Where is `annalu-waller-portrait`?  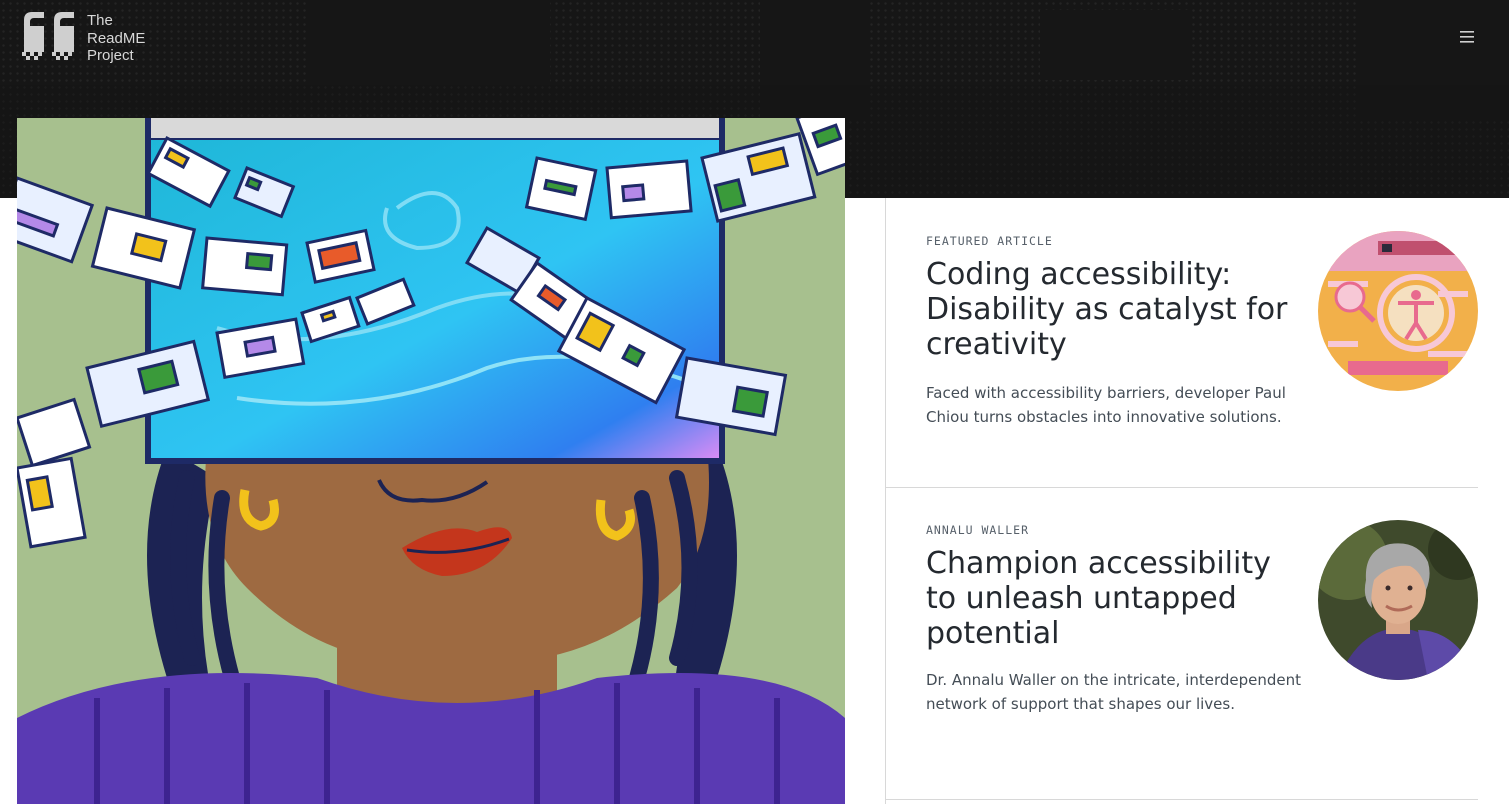
annalu-waller-portrait is located at coordinates (1398, 600).